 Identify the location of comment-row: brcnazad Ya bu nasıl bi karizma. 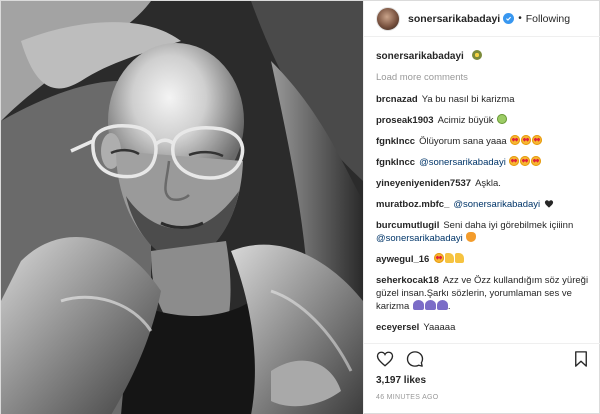
(483, 99).